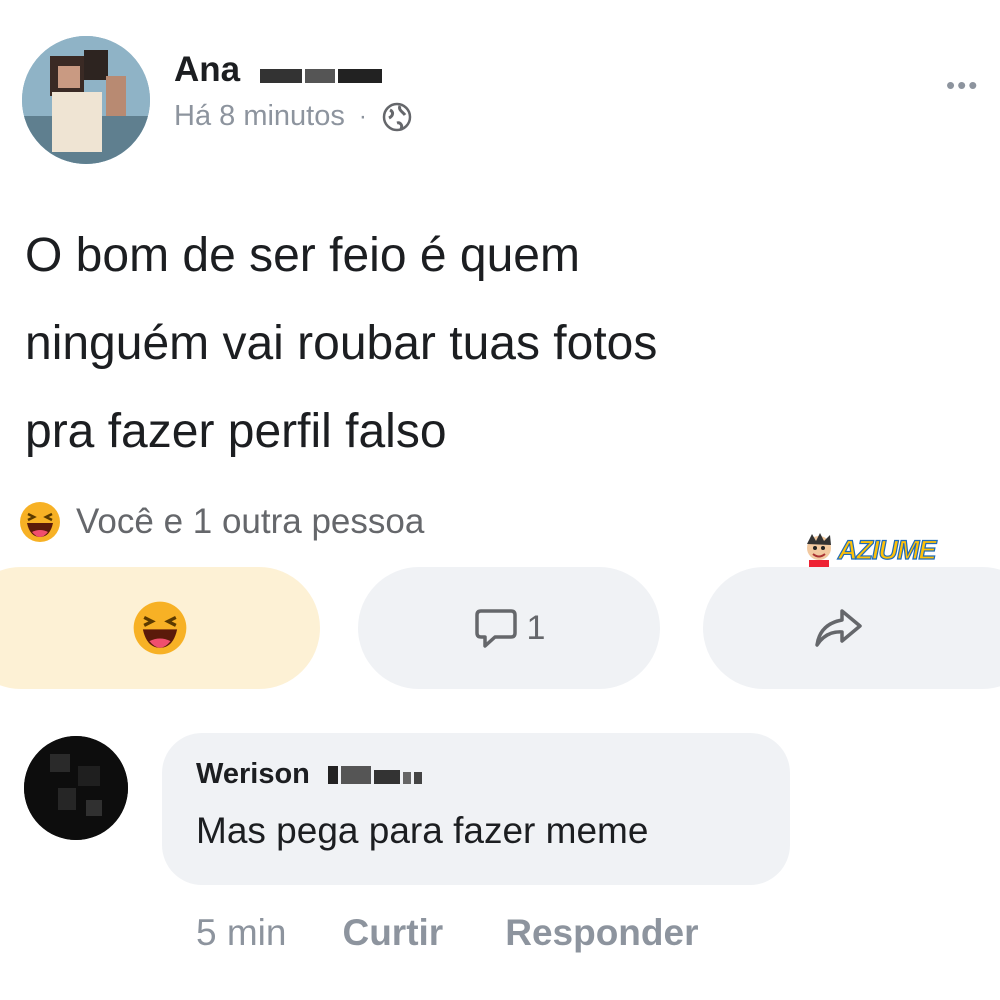 The width and height of the screenshot is (1000, 1000). What do you see at coordinates (207, 69) in the screenshot?
I see `author-name-text: Ana` at bounding box center [207, 69].